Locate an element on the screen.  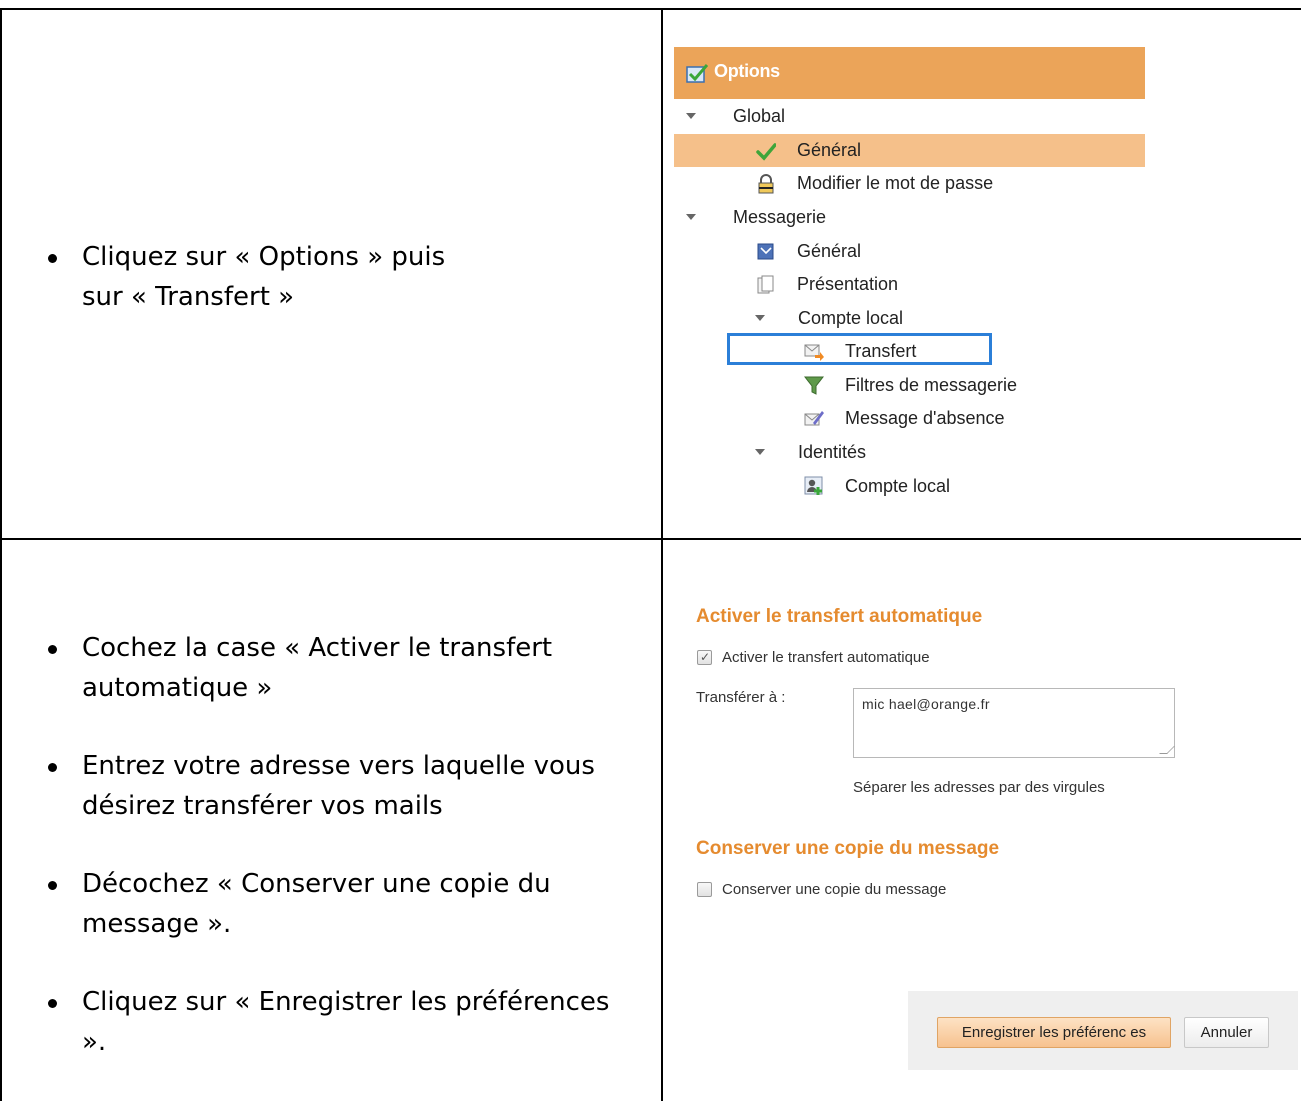
resize-grip-icon is located at coordinates (1167, 750).